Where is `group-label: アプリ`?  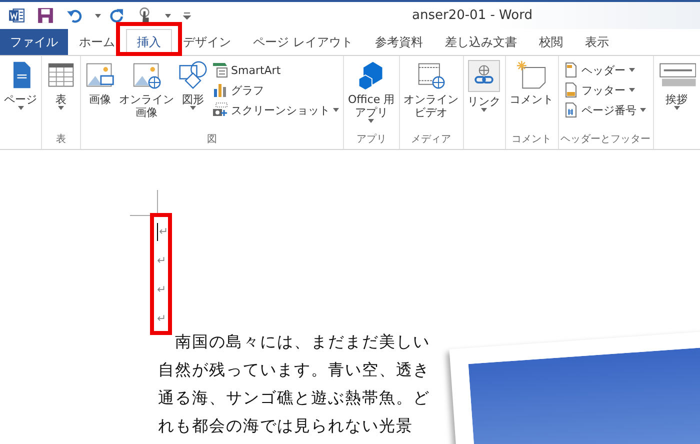
group-label: アプリ is located at coordinates (371, 139).